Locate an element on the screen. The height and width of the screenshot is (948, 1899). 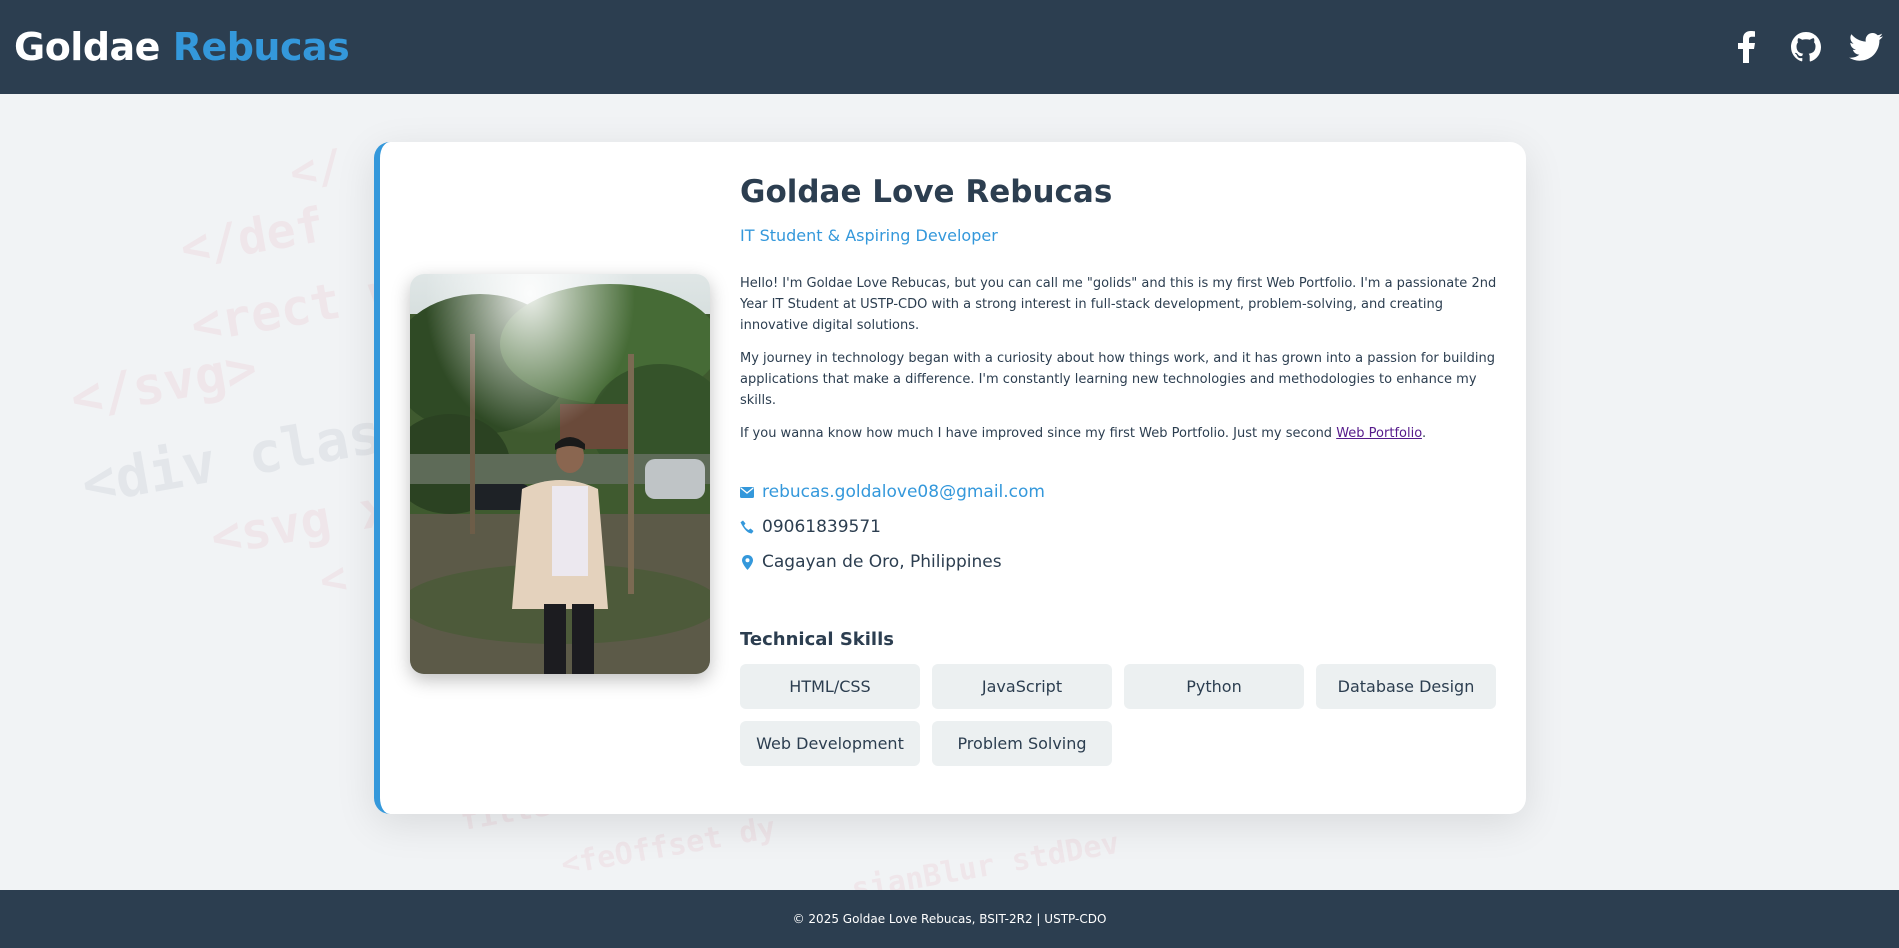
skill-chip: Problem Solving is located at coordinates (1022, 743).